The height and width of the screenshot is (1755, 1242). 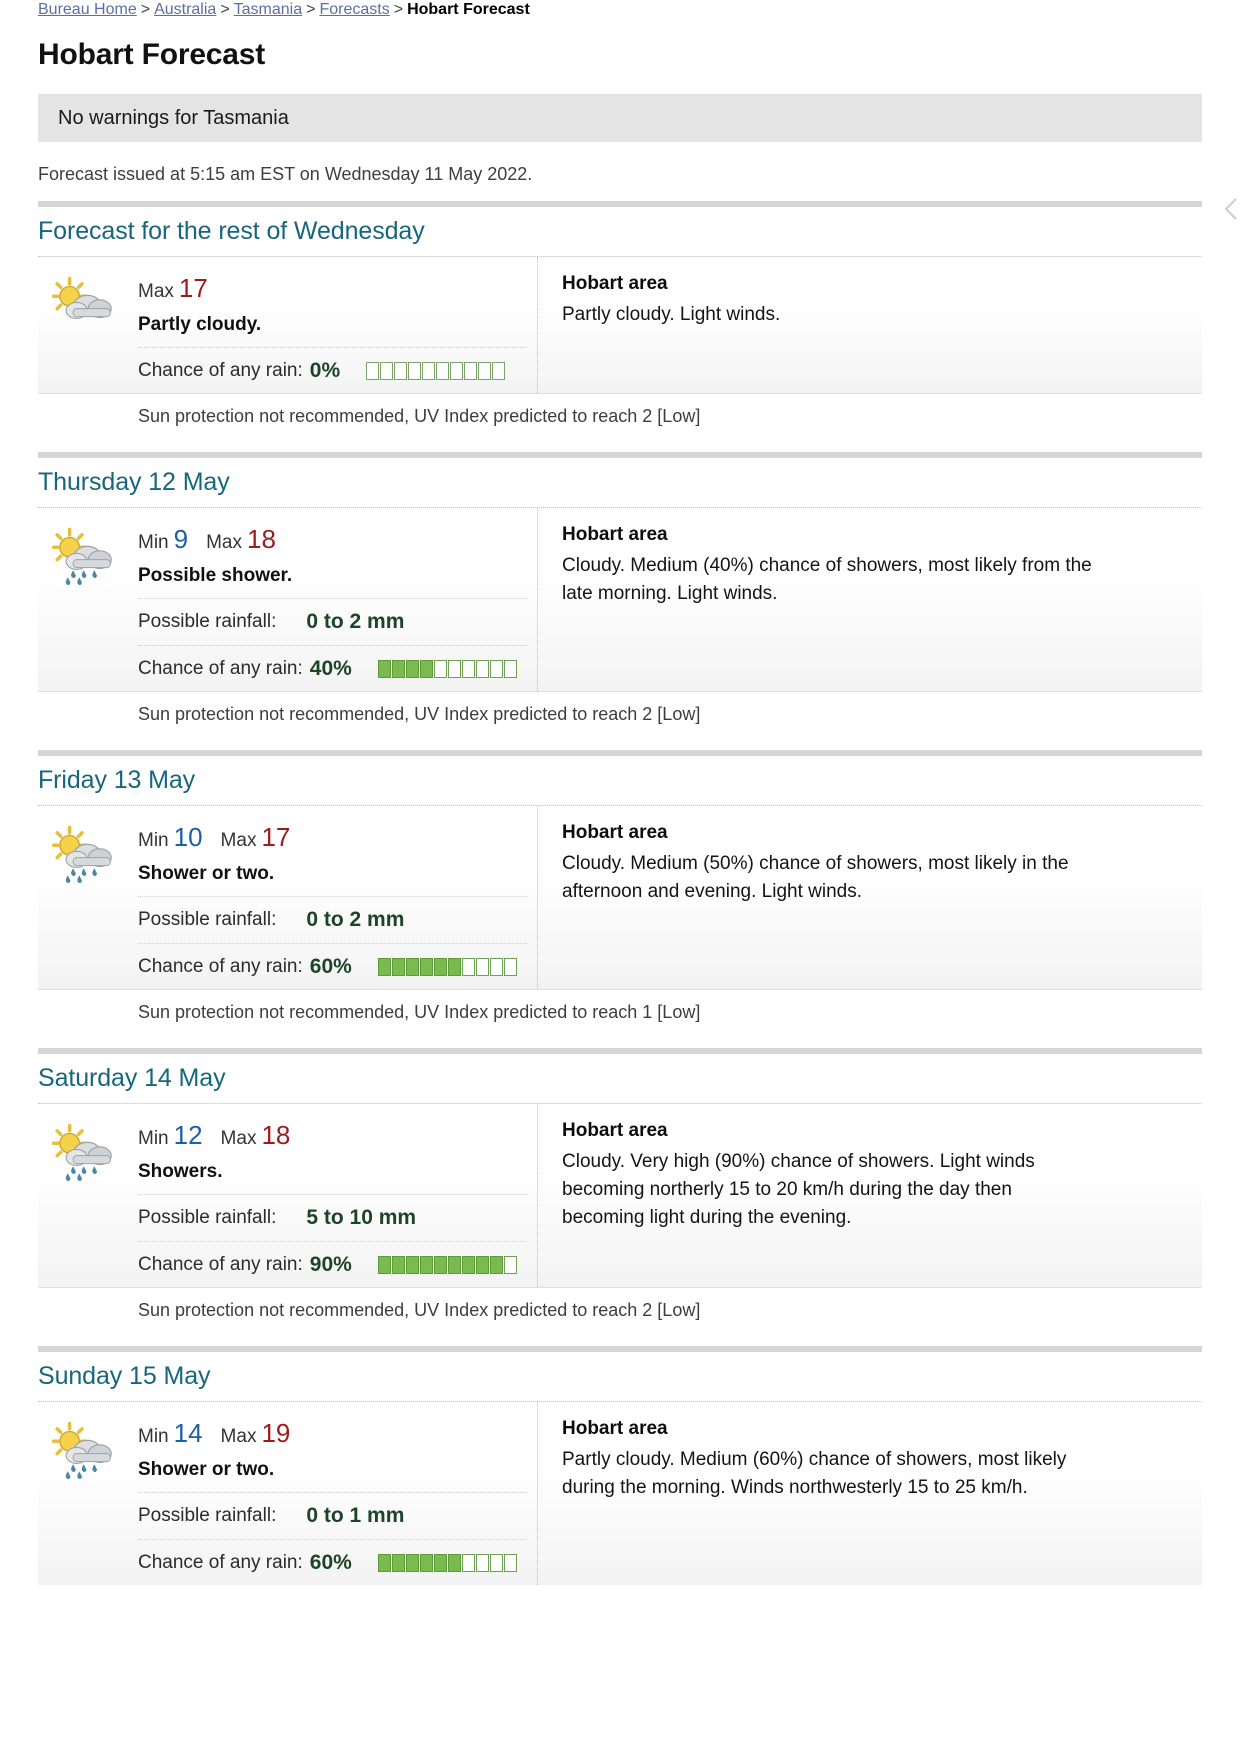 I want to click on chance-percent: 90%, so click(x=330, y=1264).